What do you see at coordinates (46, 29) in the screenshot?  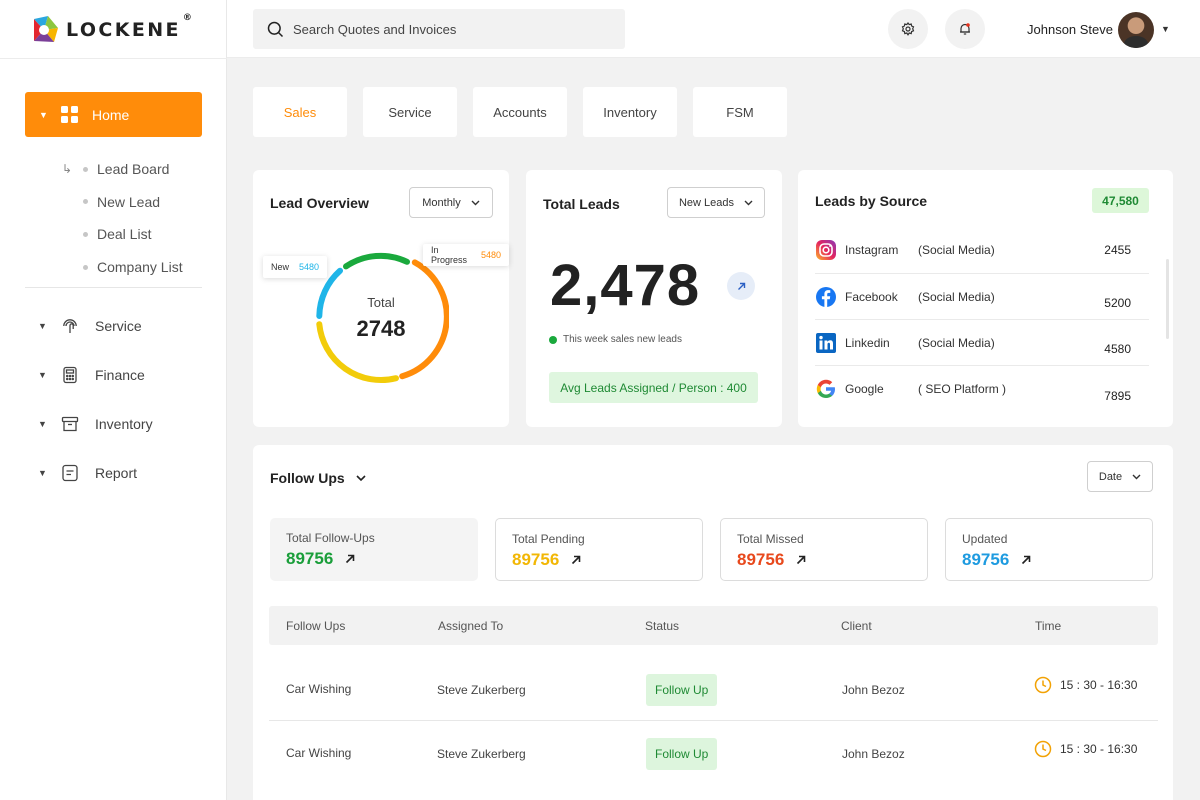 I see `logo-mark-icon` at bounding box center [46, 29].